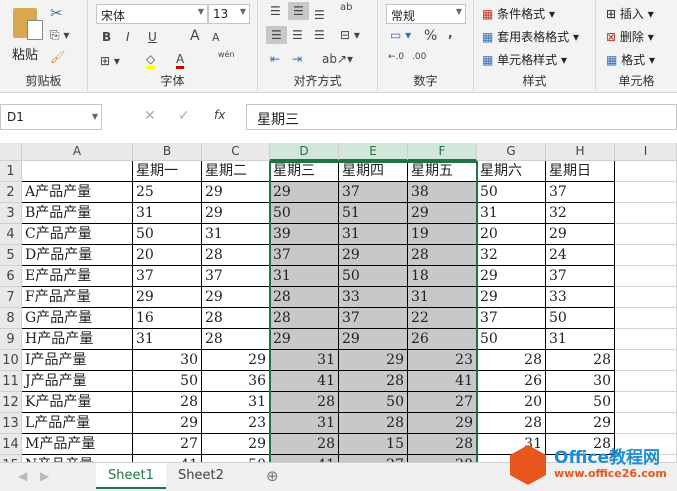 The image size is (677, 491). What do you see at coordinates (373, 297) in the screenshot?
I see `table-cell: 33` at bounding box center [373, 297].